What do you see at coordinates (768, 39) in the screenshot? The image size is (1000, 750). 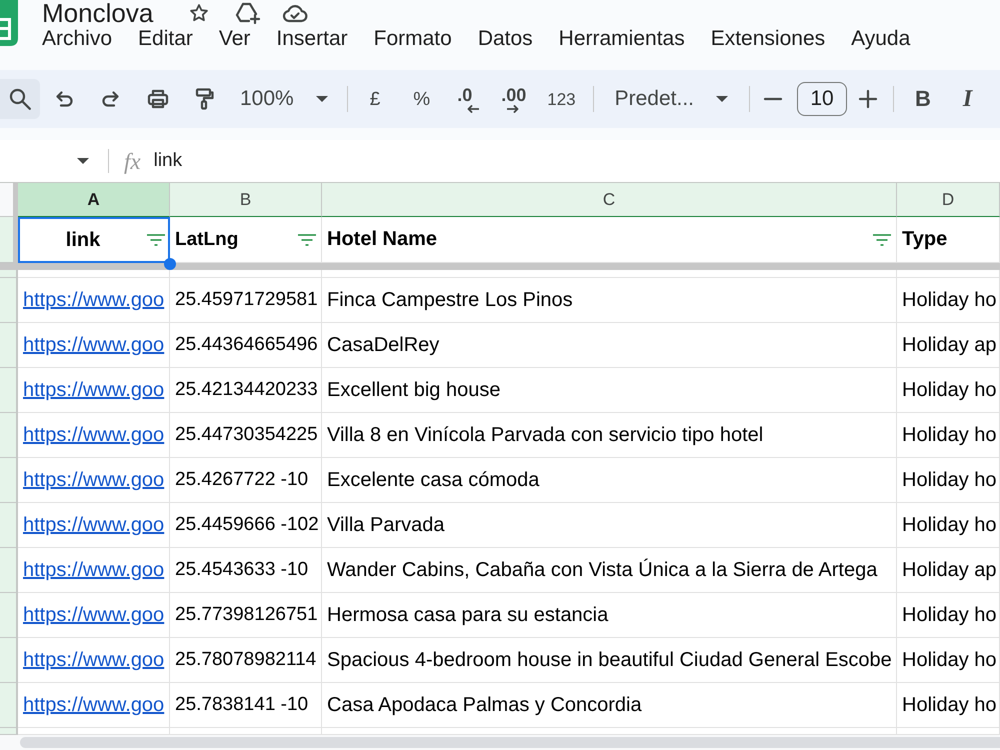 I see `menu-item: Extensiones` at bounding box center [768, 39].